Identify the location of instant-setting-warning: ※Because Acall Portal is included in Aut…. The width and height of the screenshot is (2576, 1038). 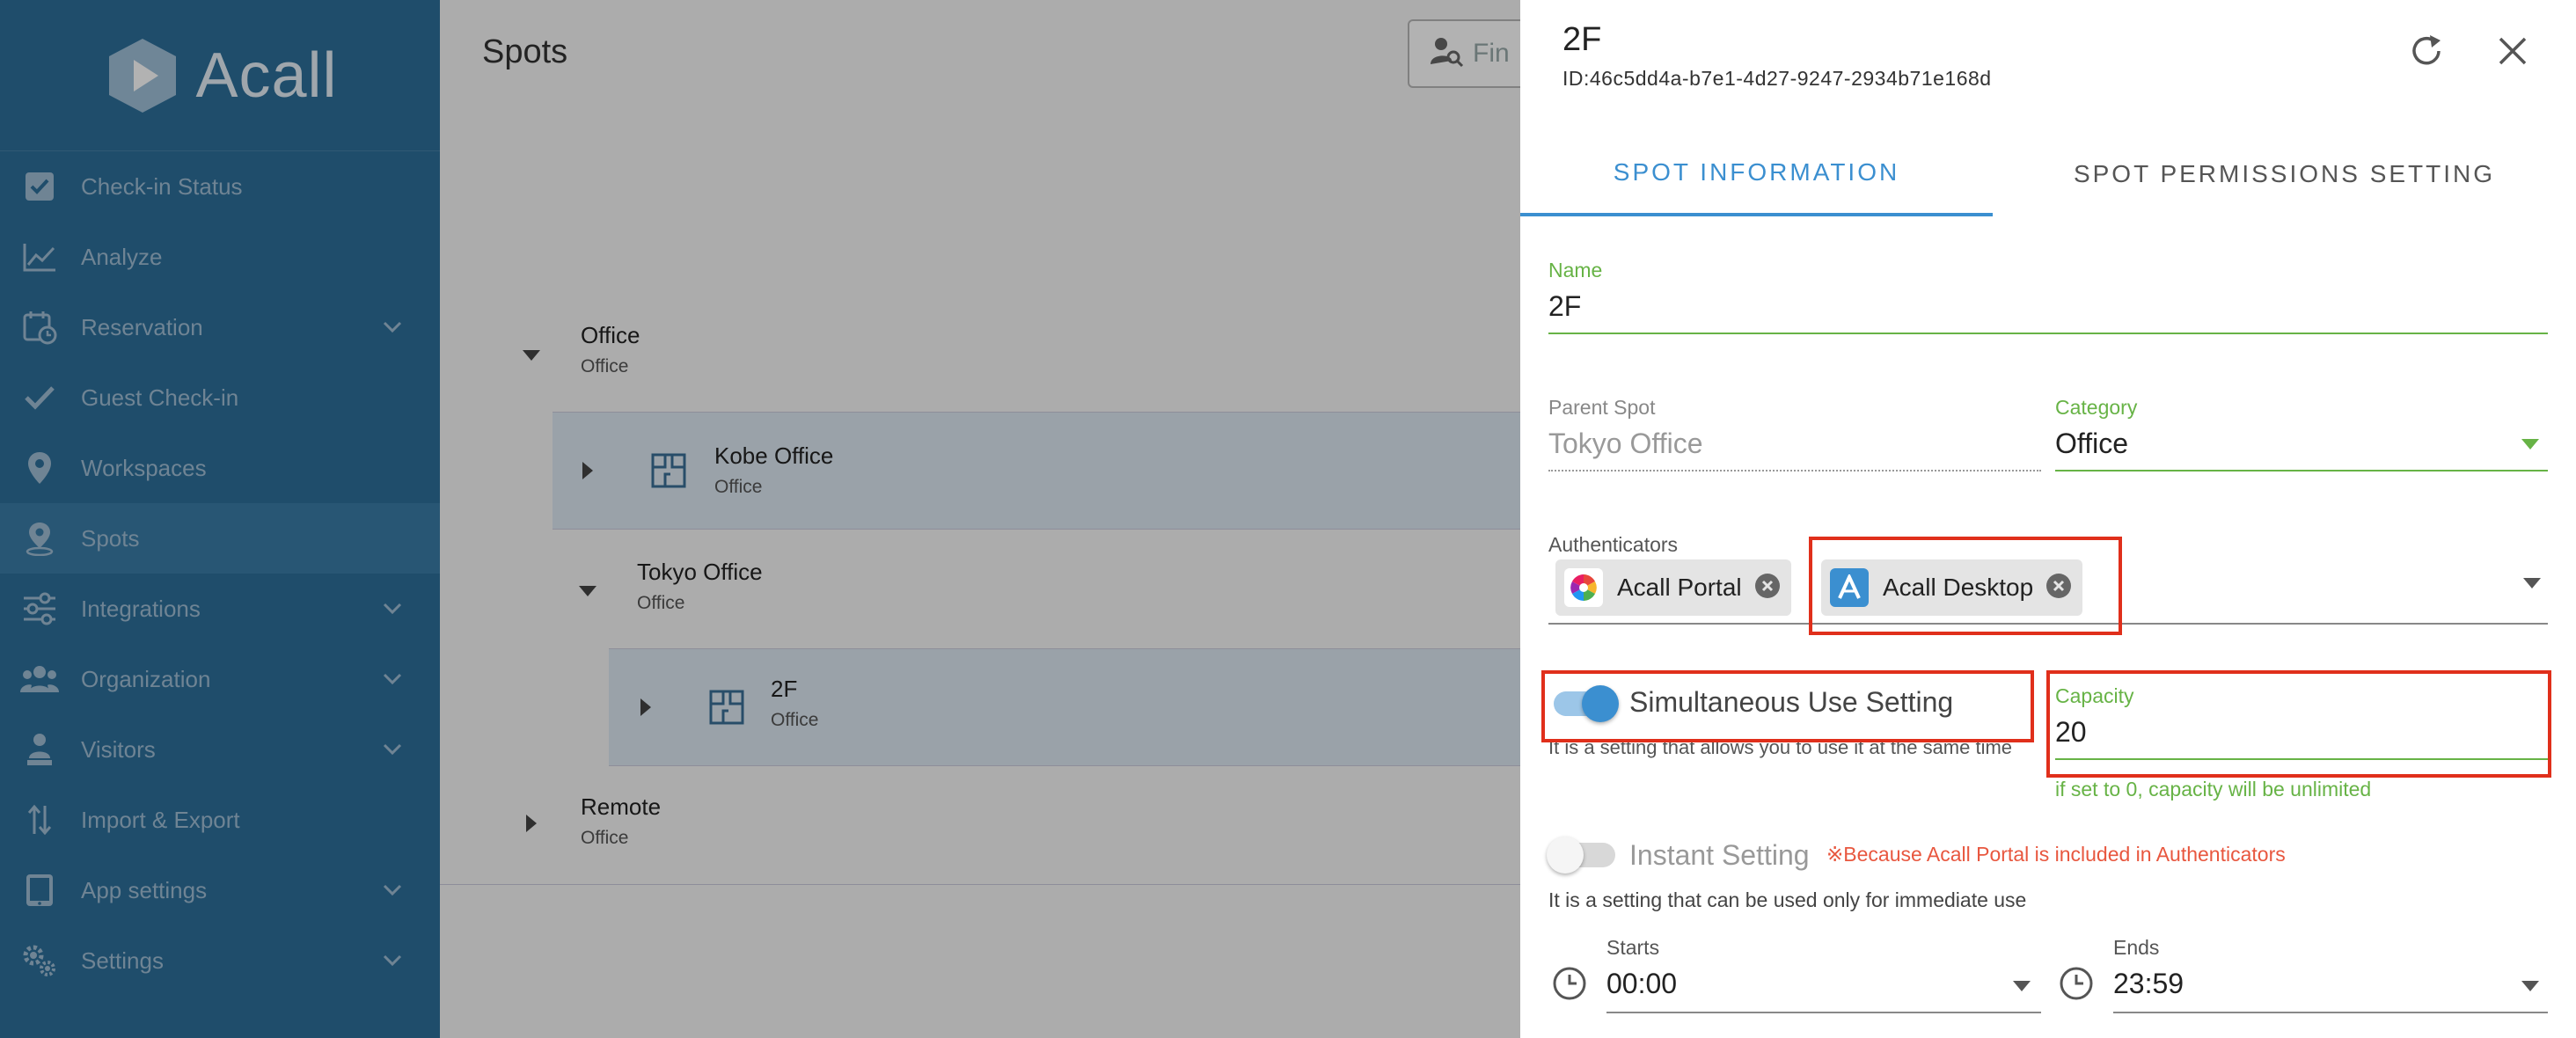
(2056, 854).